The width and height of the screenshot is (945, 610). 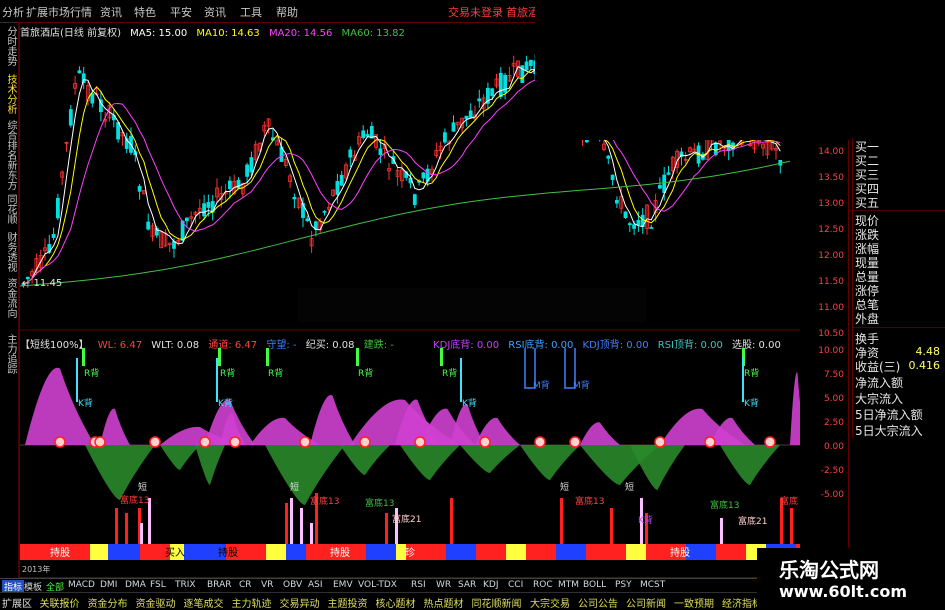 What do you see at coordinates (13, 12) in the screenshot?
I see `menu-item-analysis: 分析` at bounding box center [13, 12].